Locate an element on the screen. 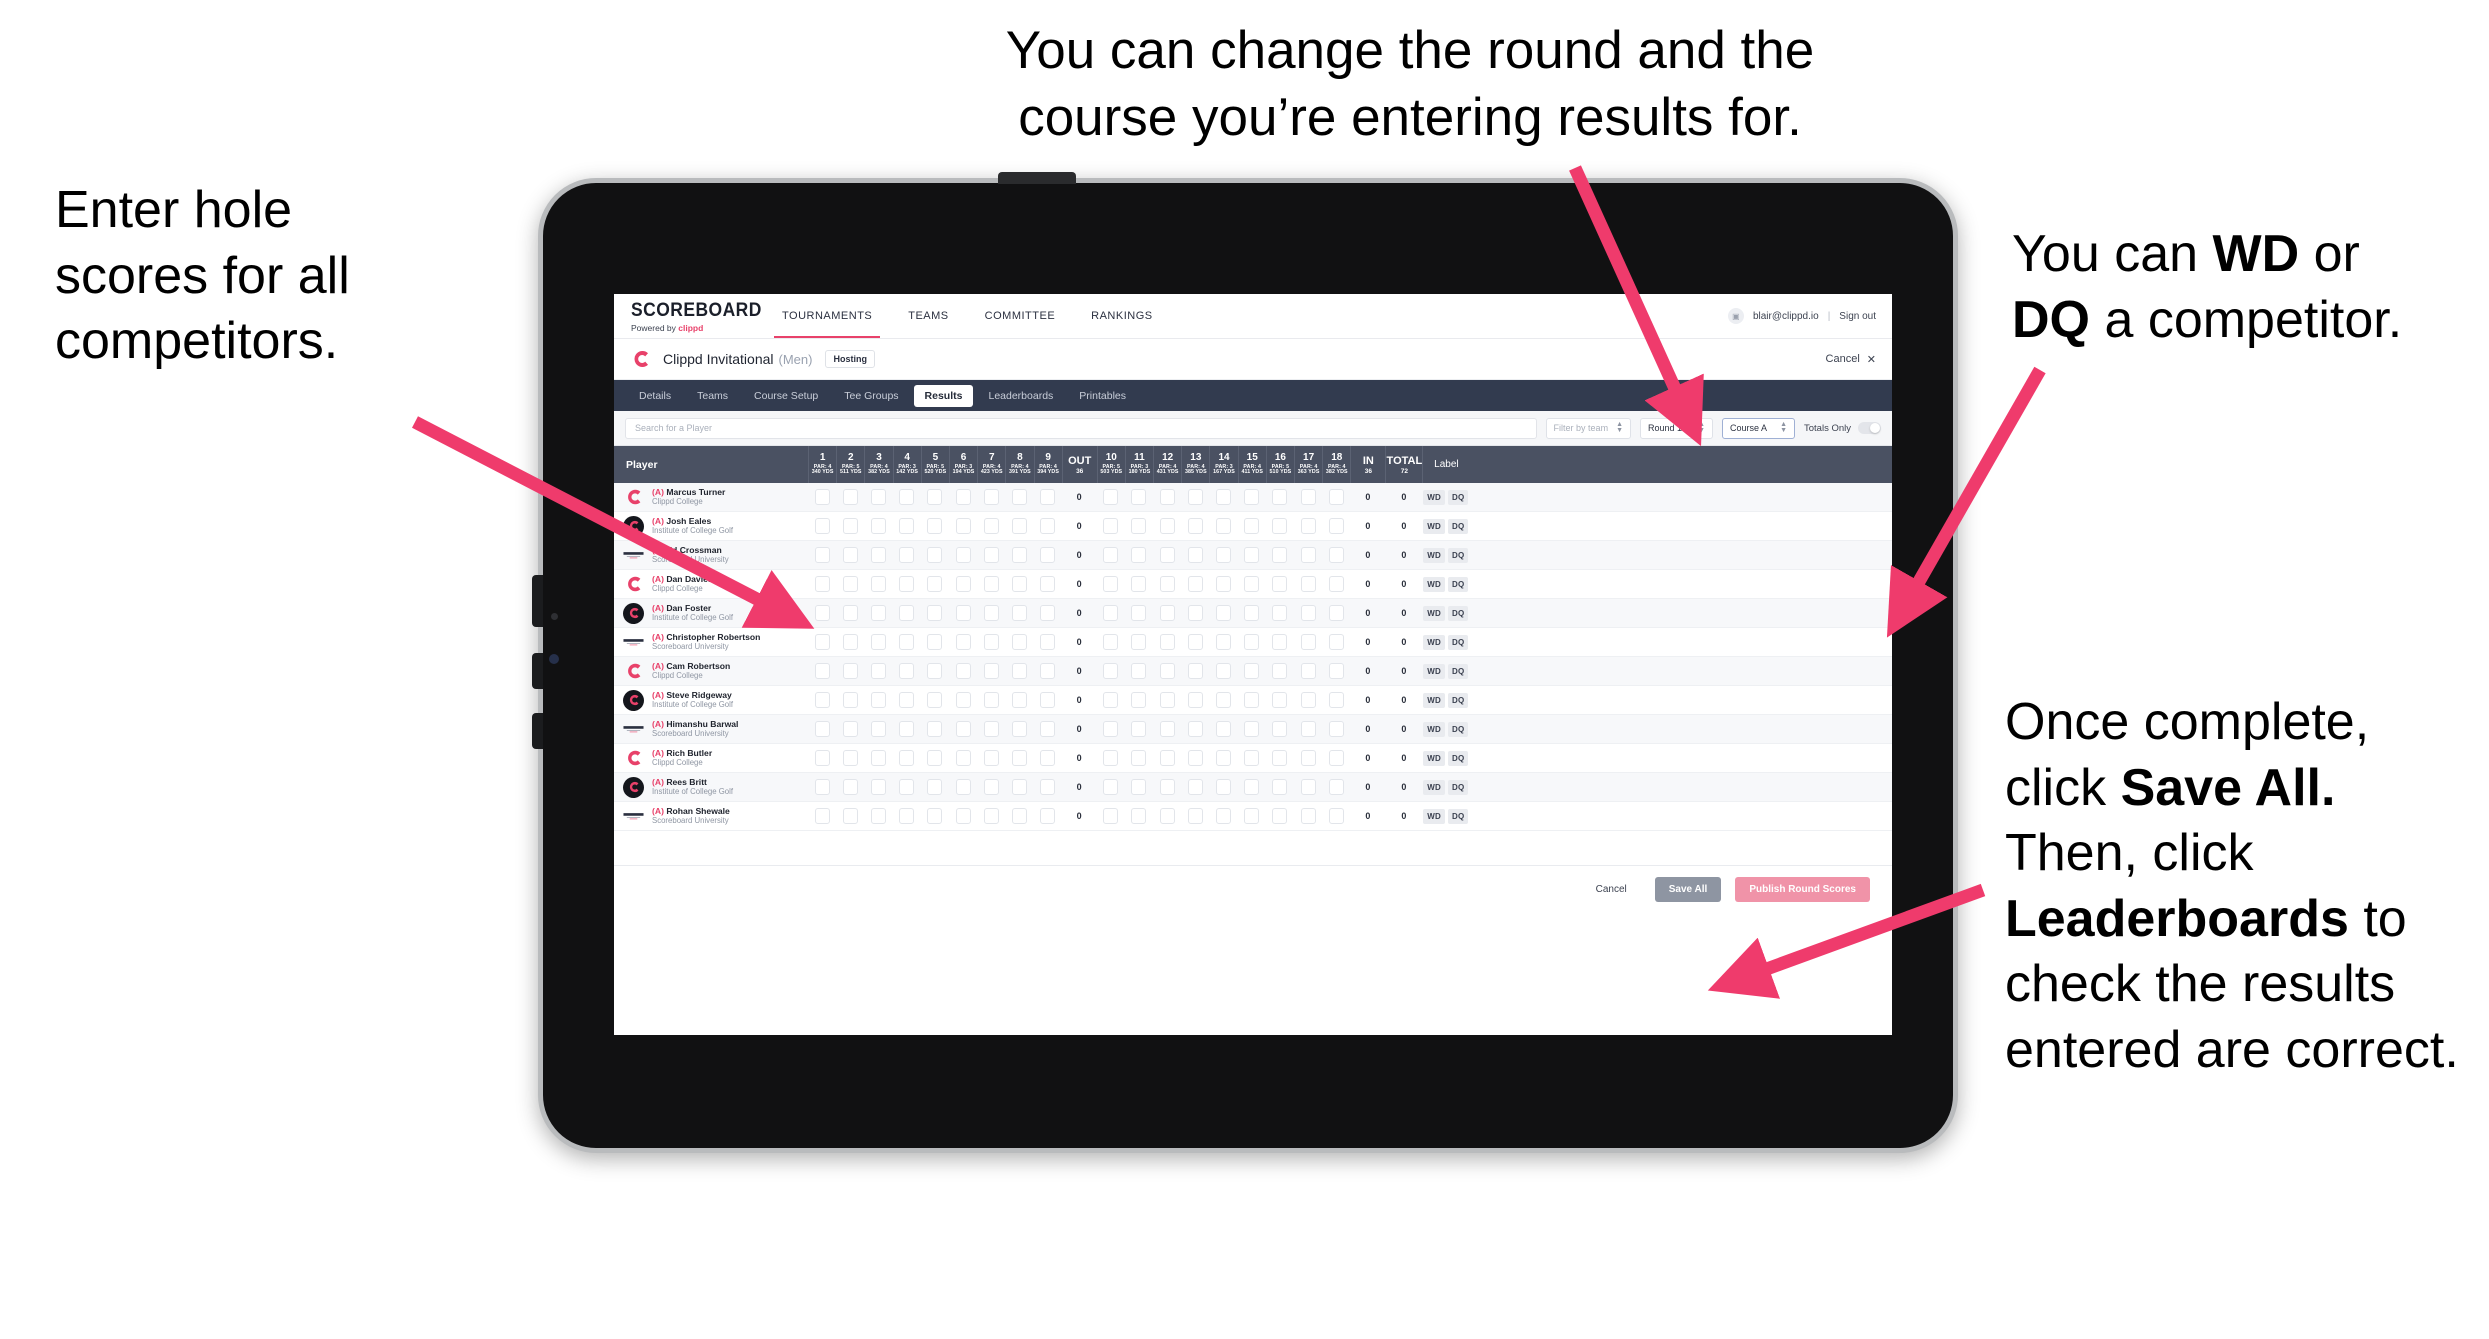 The height and width of the screenshot is (1339, 2489). nav-rankings: RANKINGS is located at coordinates (1121, 316).